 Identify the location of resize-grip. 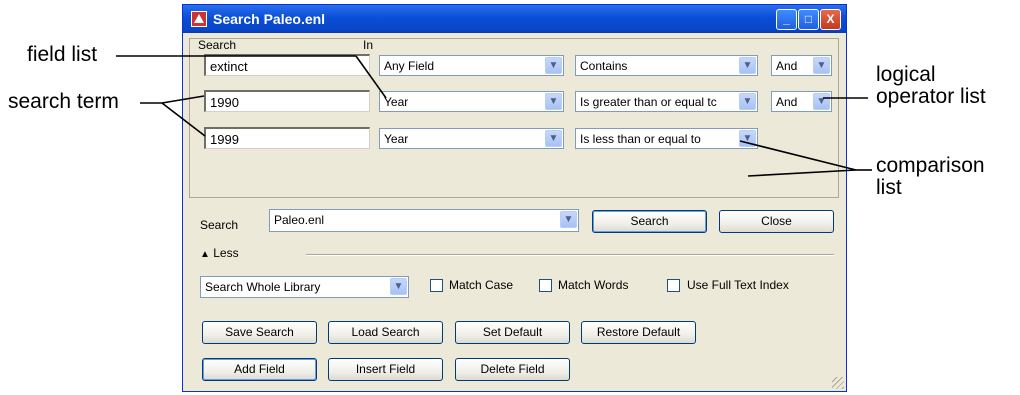
(838, 383).